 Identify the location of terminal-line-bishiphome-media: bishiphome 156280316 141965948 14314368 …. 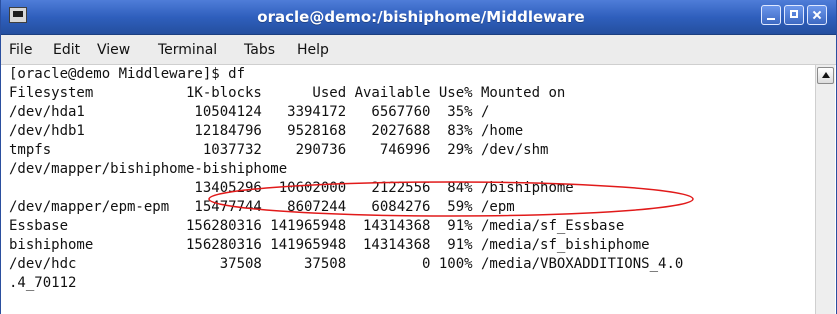
(329, 245).